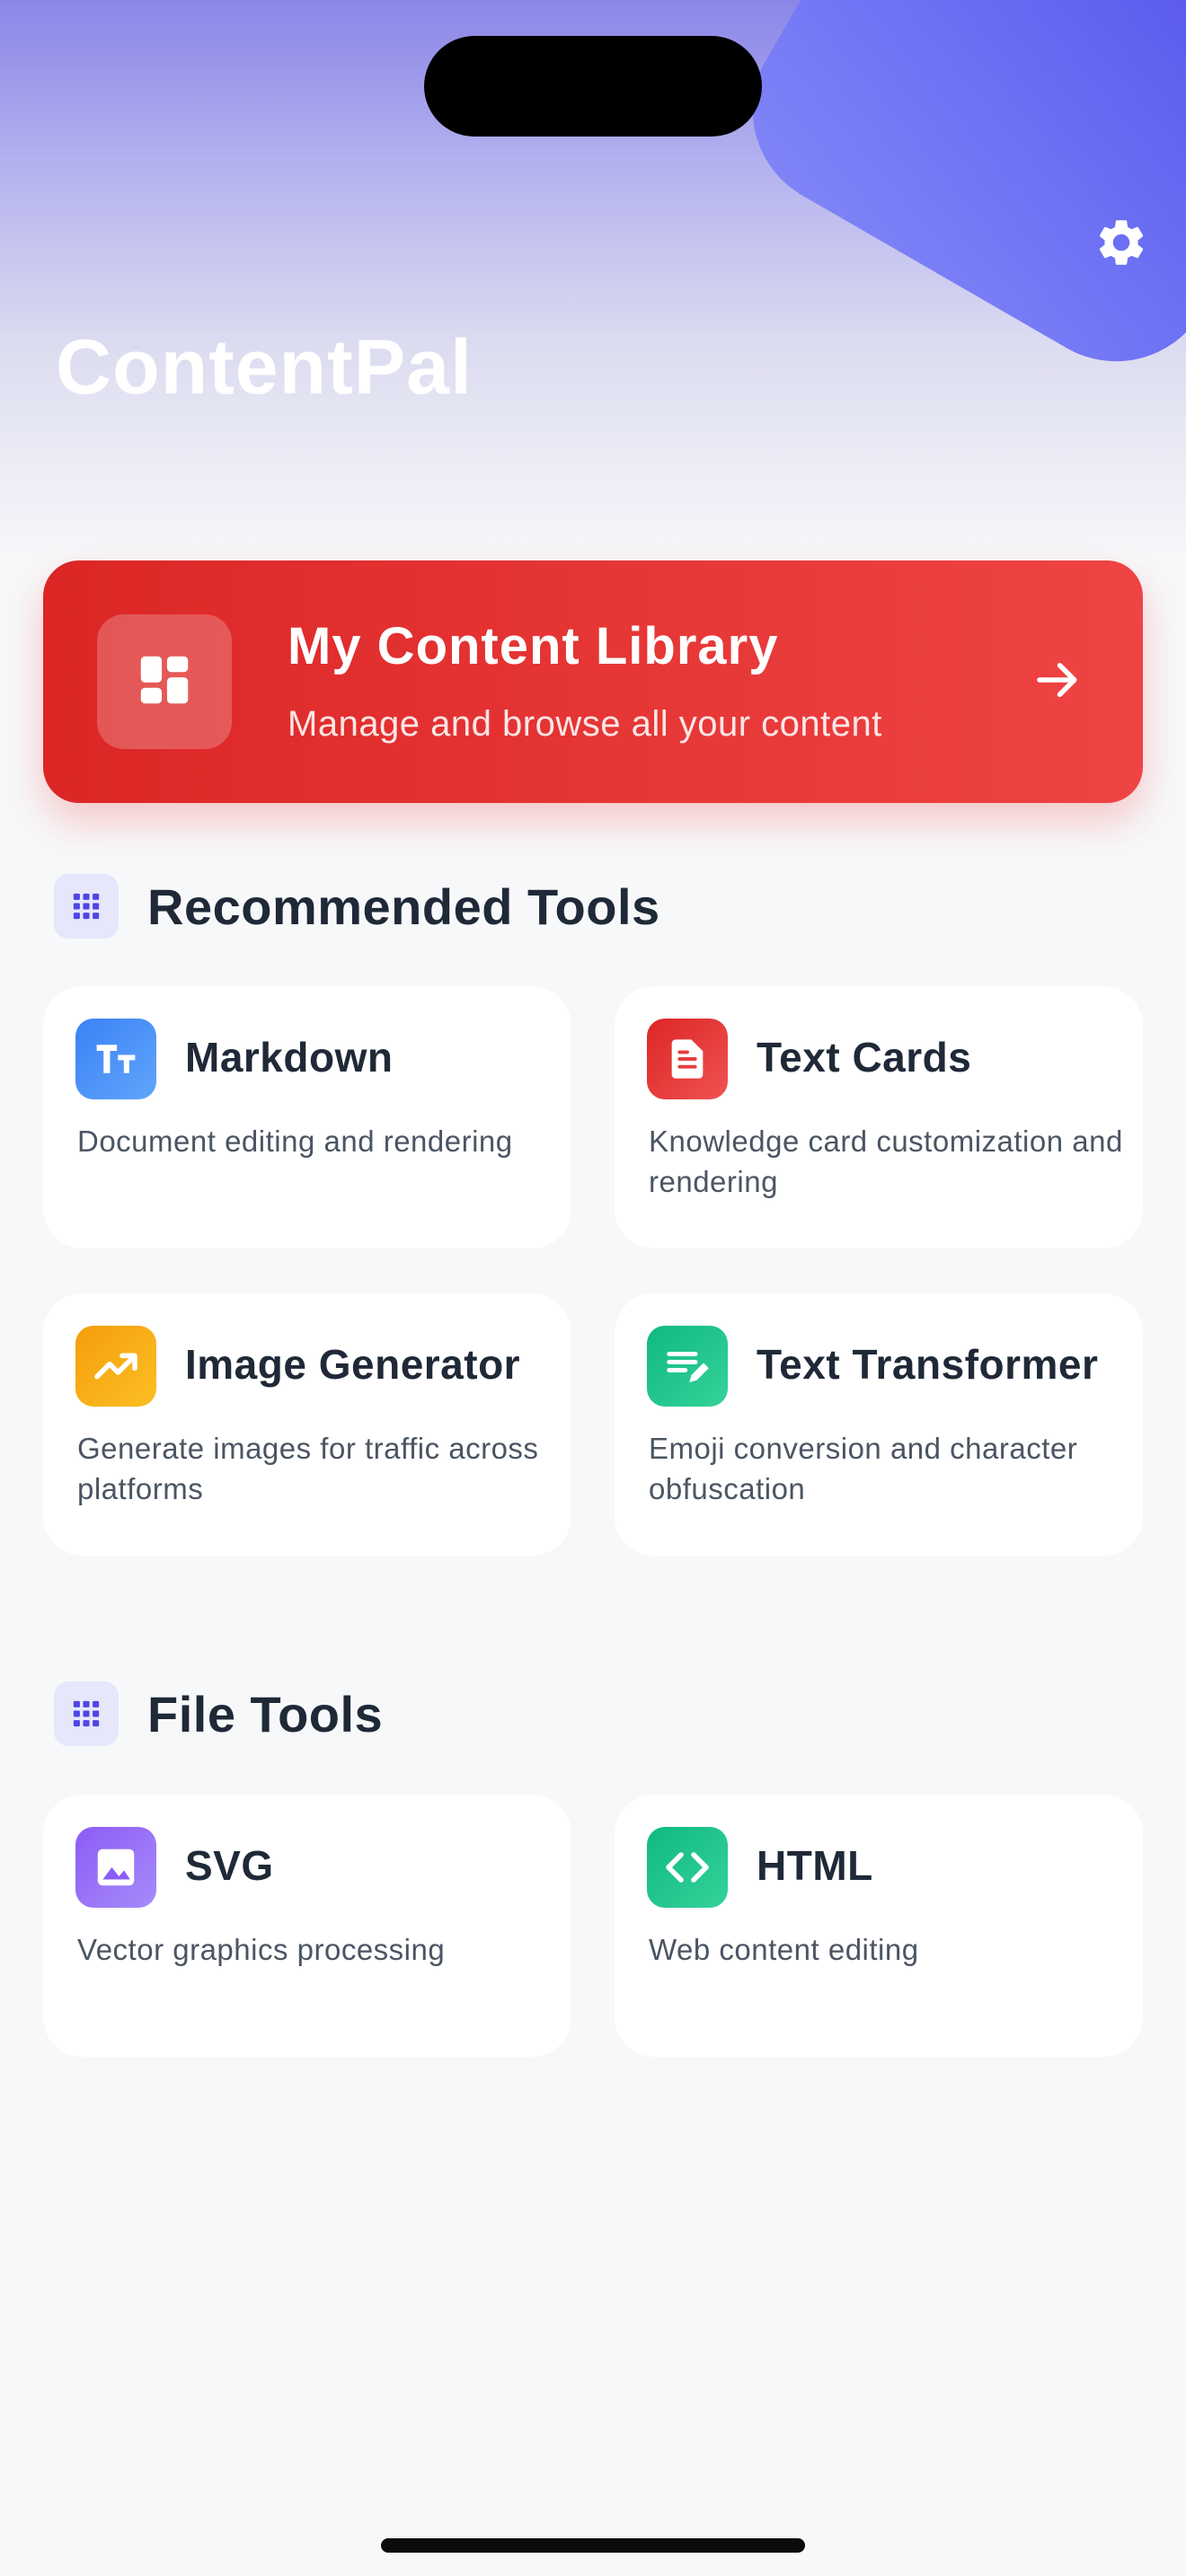  I want to click on library-icon-box, so click(164, 681).